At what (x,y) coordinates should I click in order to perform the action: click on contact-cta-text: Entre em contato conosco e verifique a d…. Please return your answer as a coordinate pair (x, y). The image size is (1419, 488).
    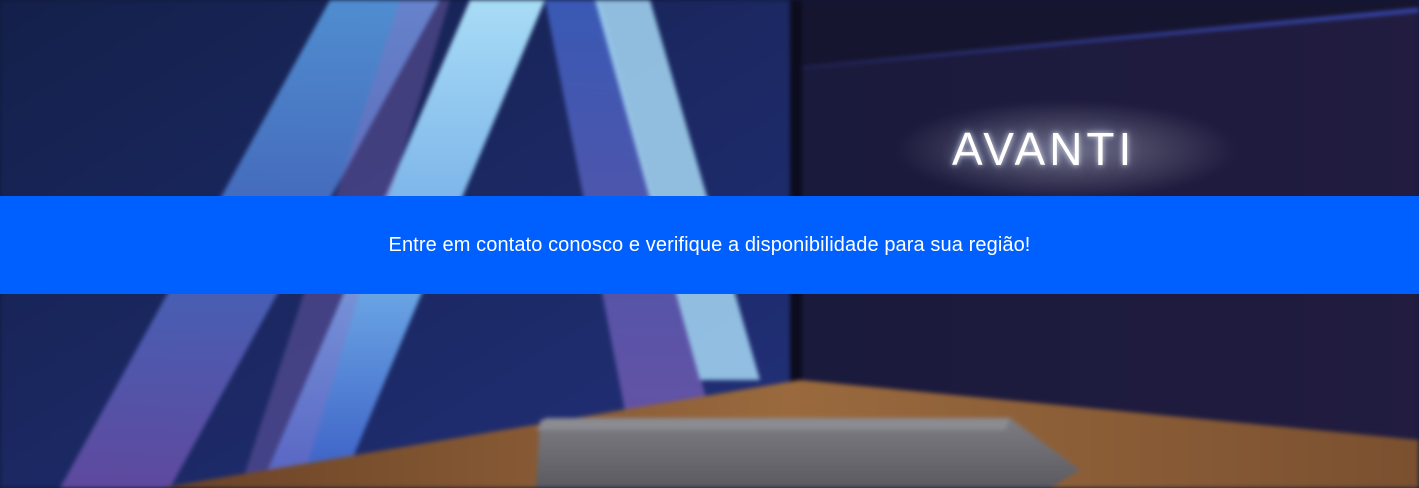
    Looking at the image, I should click on (709, 244).